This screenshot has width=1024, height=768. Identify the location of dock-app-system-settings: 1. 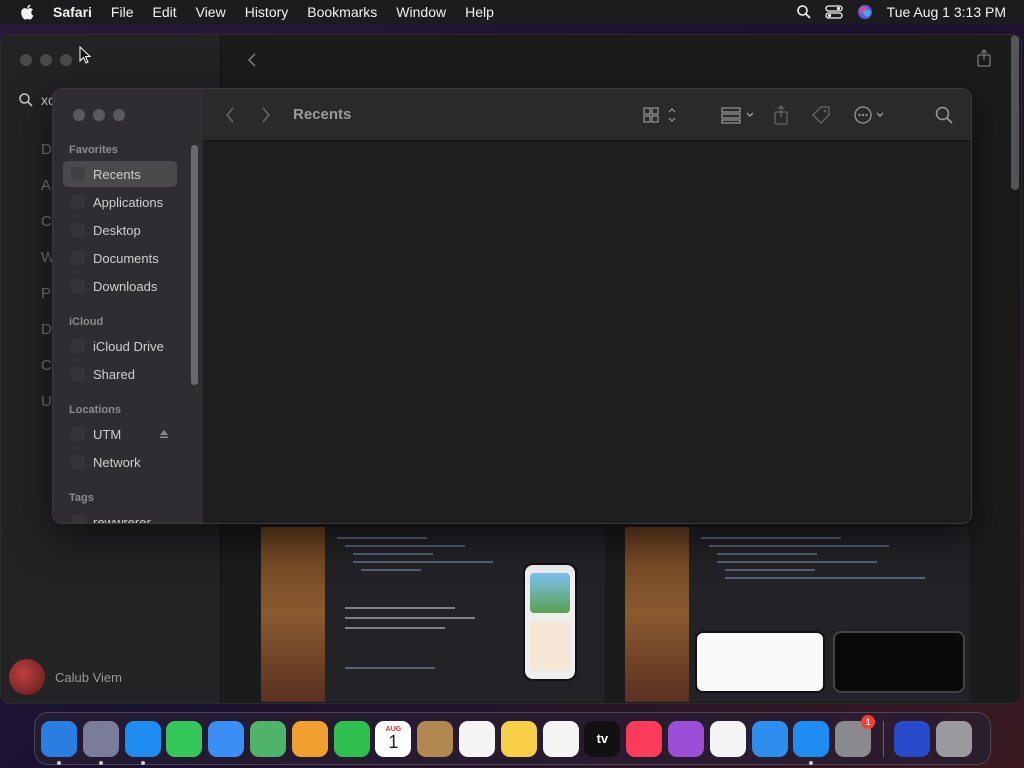
(855, 735).